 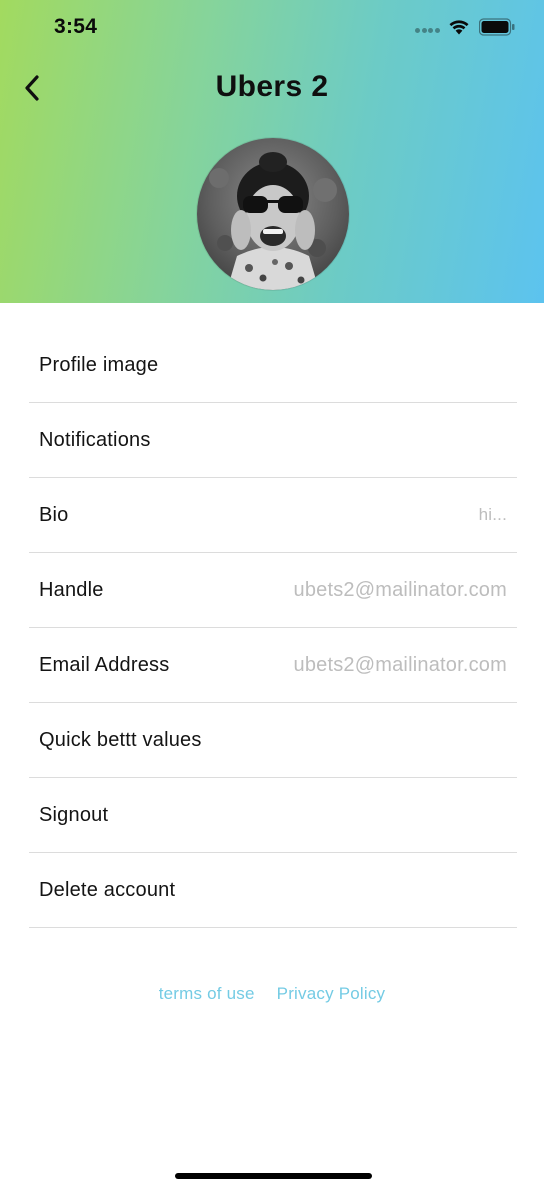 What do you see at coordinates (120, 739) in the screenshot?
I see `row-label: Quick bettt values` at bounding box center [120, 739].